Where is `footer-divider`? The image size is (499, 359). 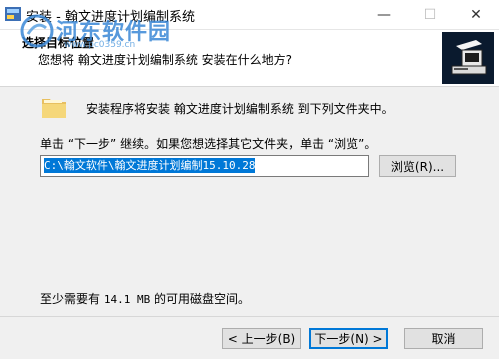 footer-divider is located at coordinates (249, 316).